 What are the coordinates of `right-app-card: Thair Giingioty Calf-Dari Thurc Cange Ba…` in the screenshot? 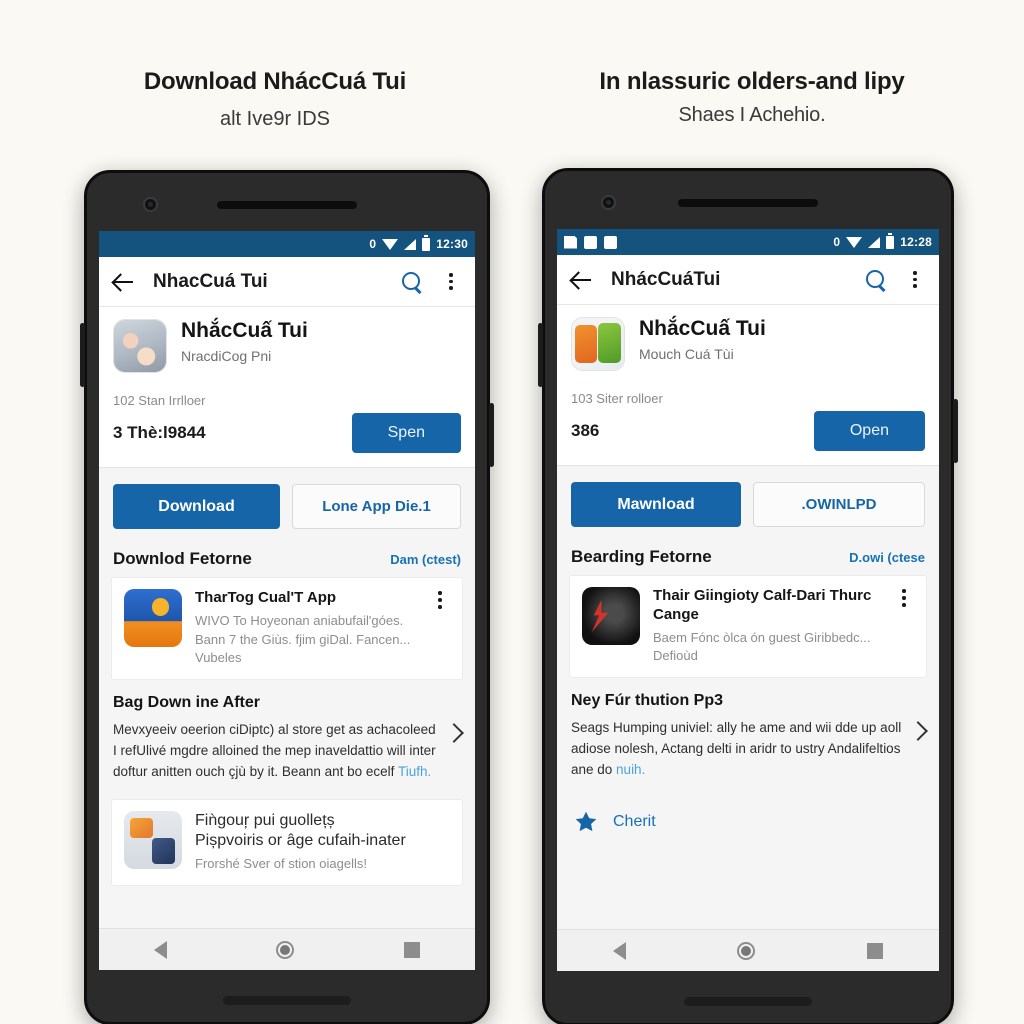 It's located at (748, 627).